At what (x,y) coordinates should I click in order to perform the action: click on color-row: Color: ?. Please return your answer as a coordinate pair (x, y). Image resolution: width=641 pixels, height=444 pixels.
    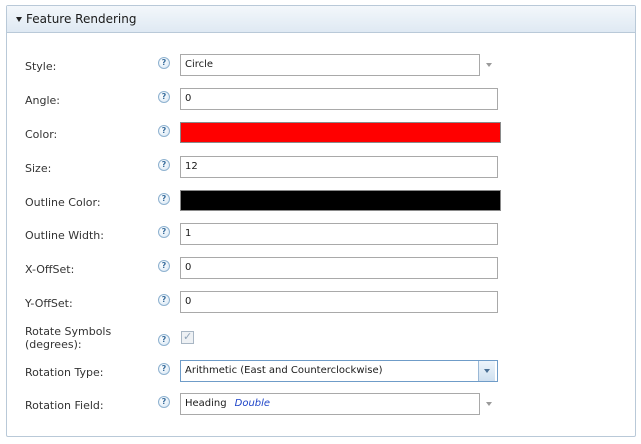
    Looking at the image, I should click on (321, 133).